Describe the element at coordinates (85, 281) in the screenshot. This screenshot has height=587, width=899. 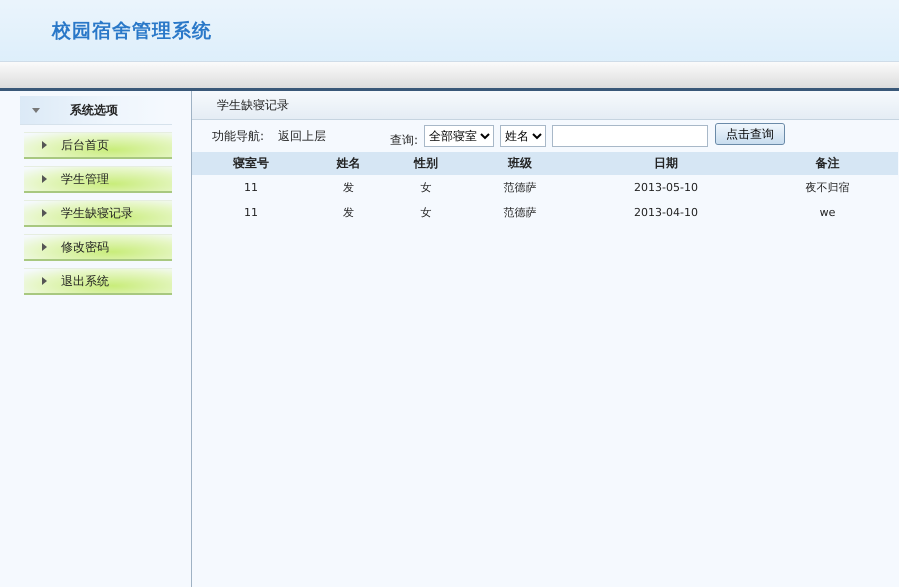
I see `sidebar-item-label: 退出系统` at that location.